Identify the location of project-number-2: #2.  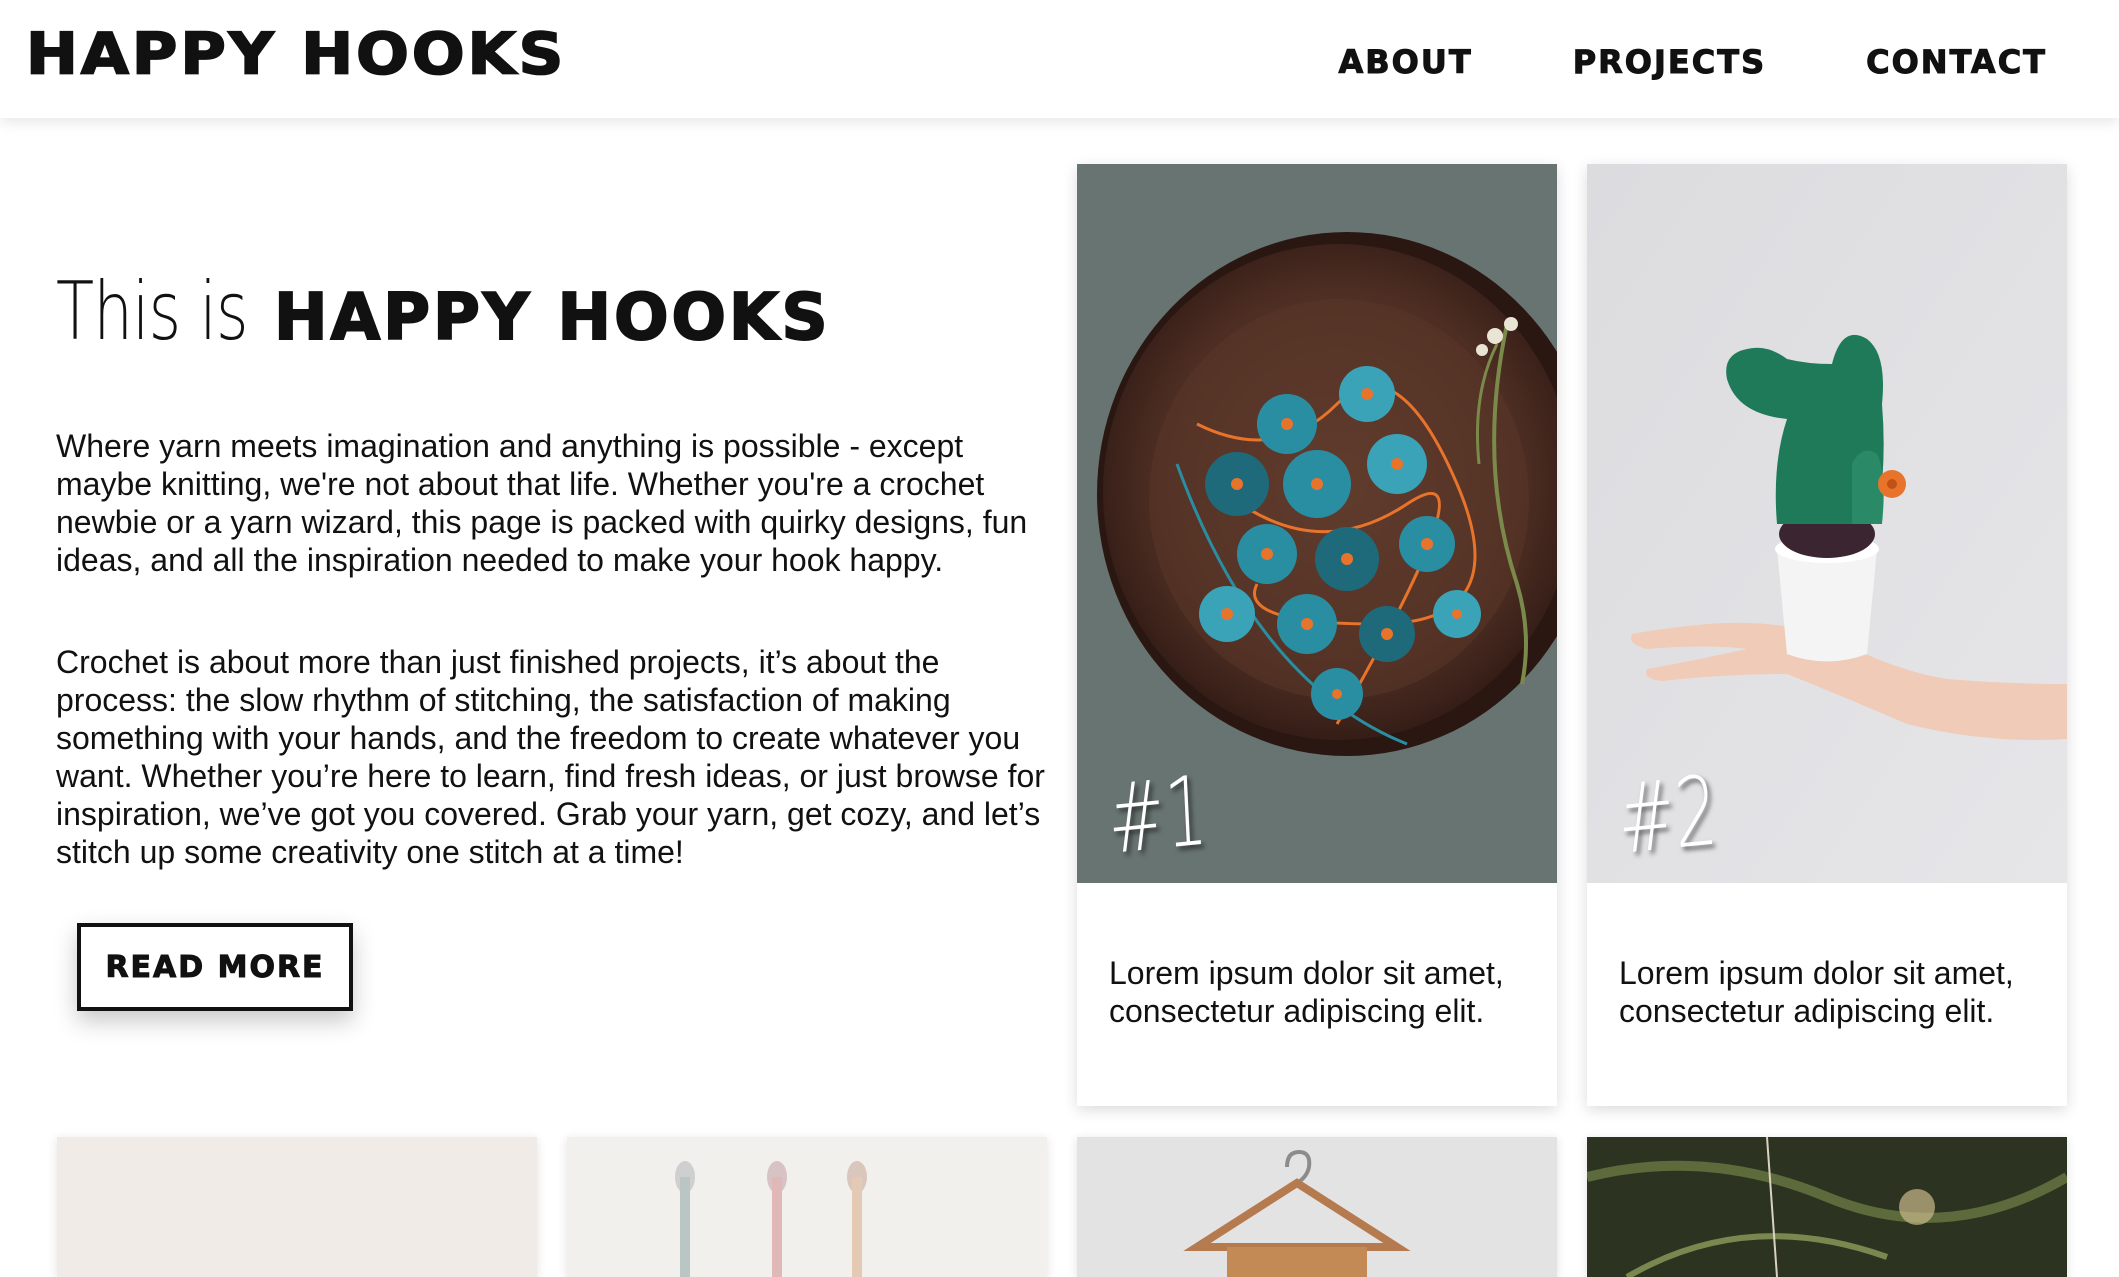
(1667, 815).